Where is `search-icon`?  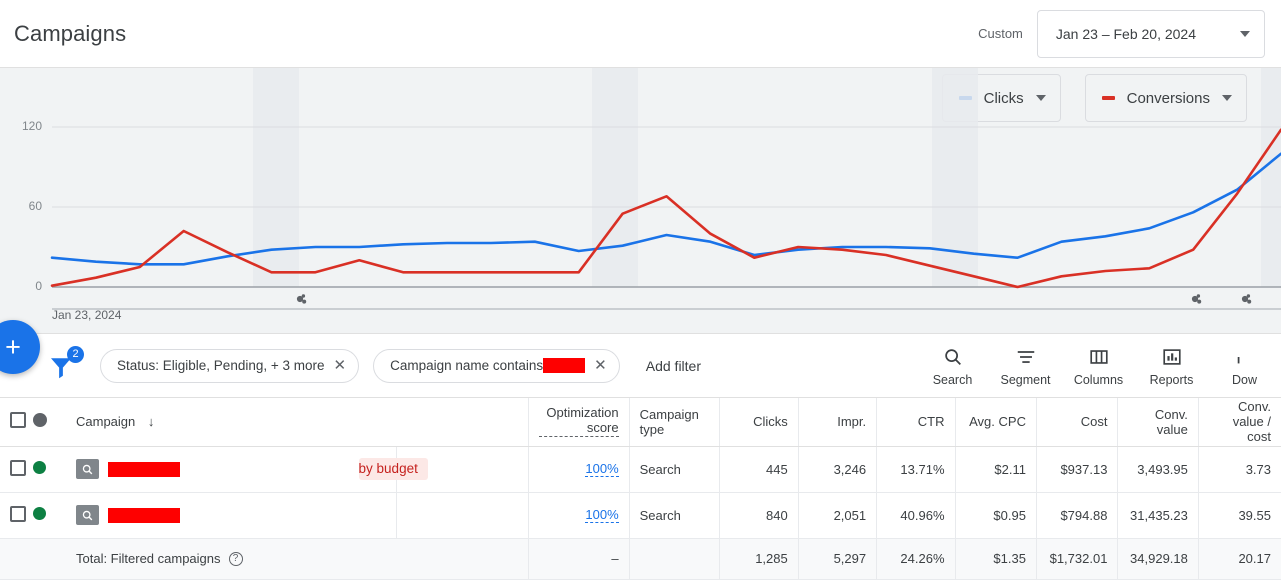
search-icon is located at coordinates (952, 357).